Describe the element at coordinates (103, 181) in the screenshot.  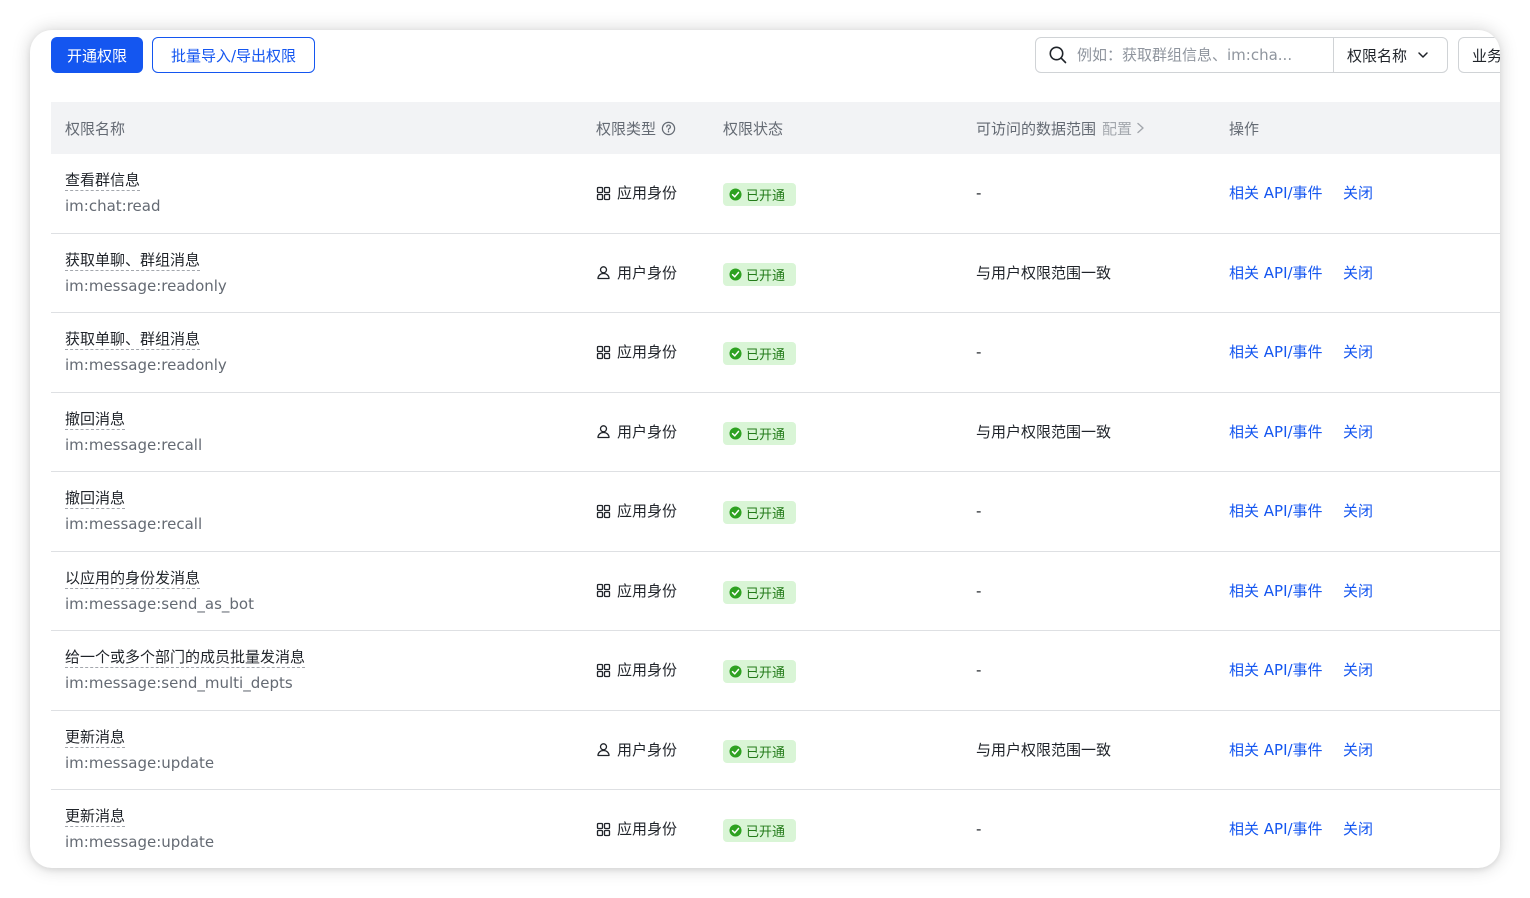
I see `permission-name: 查看群信息` at that location.